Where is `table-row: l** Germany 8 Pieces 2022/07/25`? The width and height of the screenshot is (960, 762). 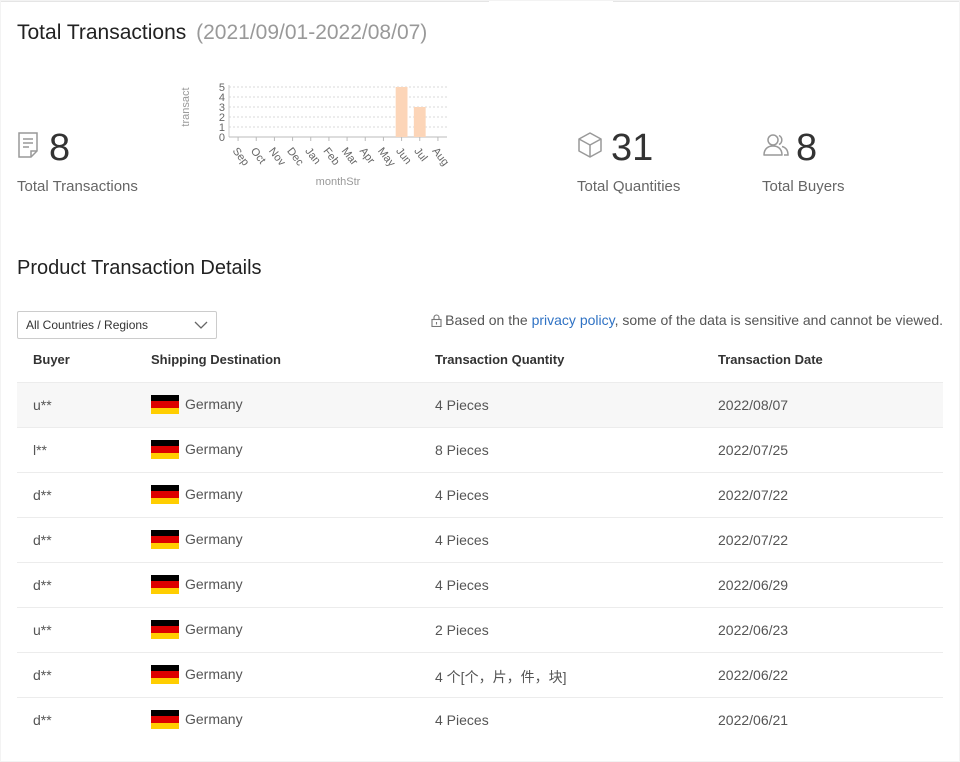
table-row: l** Germany 8 Pieces 2022/07/25 is located at coordinates (480, 449).